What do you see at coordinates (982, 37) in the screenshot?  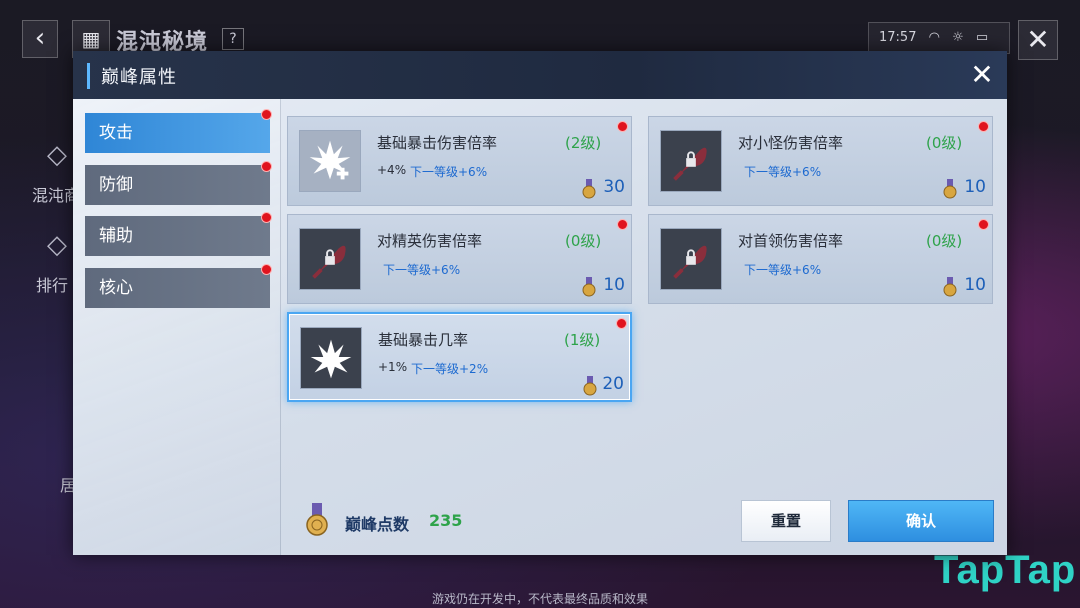 I see `battery-icon: ▭` at bounding box center [982, 37].